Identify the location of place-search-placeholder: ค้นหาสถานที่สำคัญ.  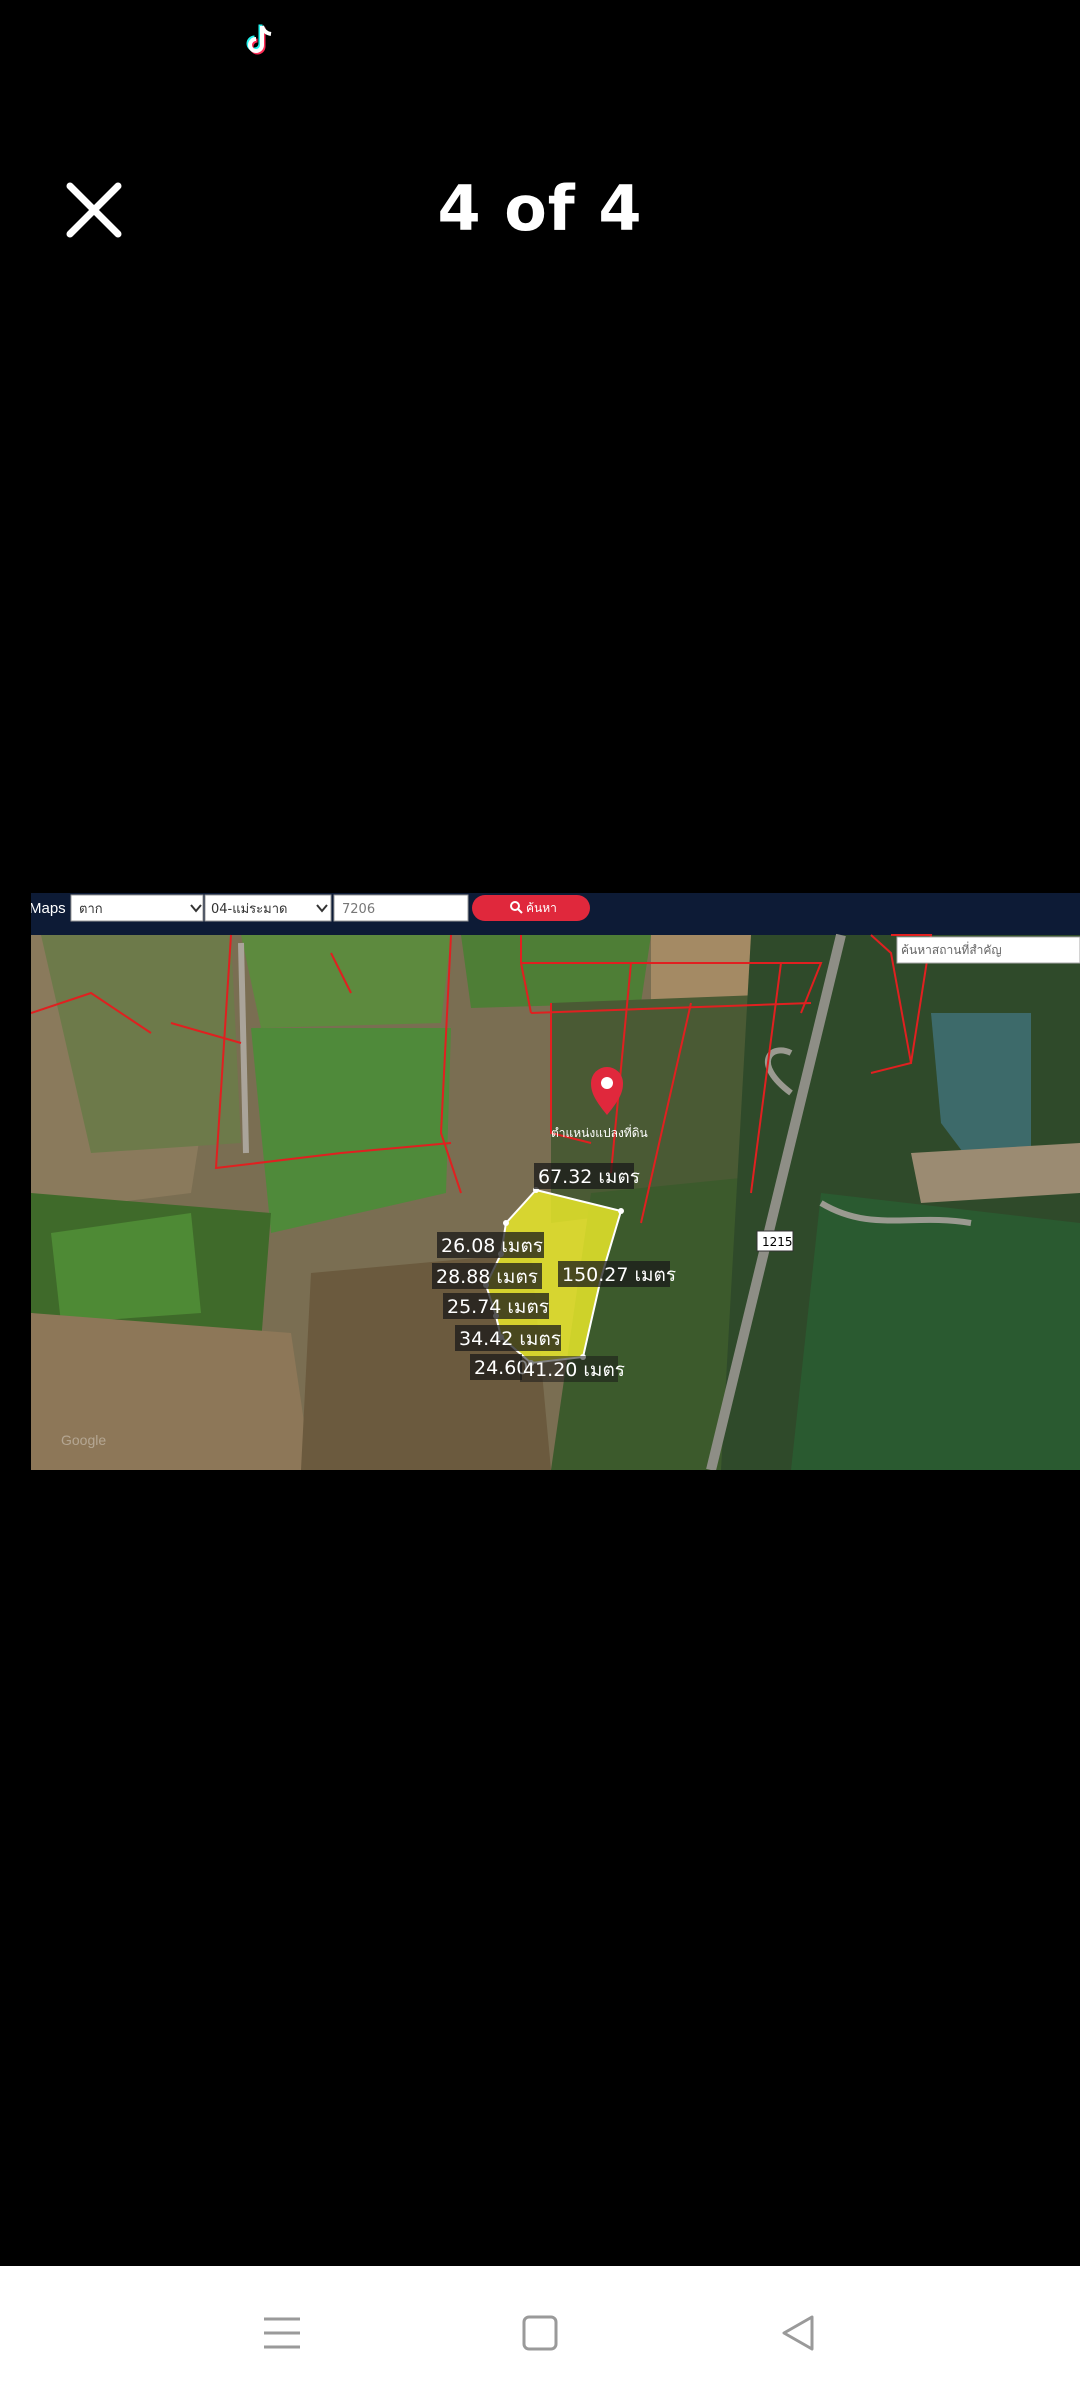
(951, 949).